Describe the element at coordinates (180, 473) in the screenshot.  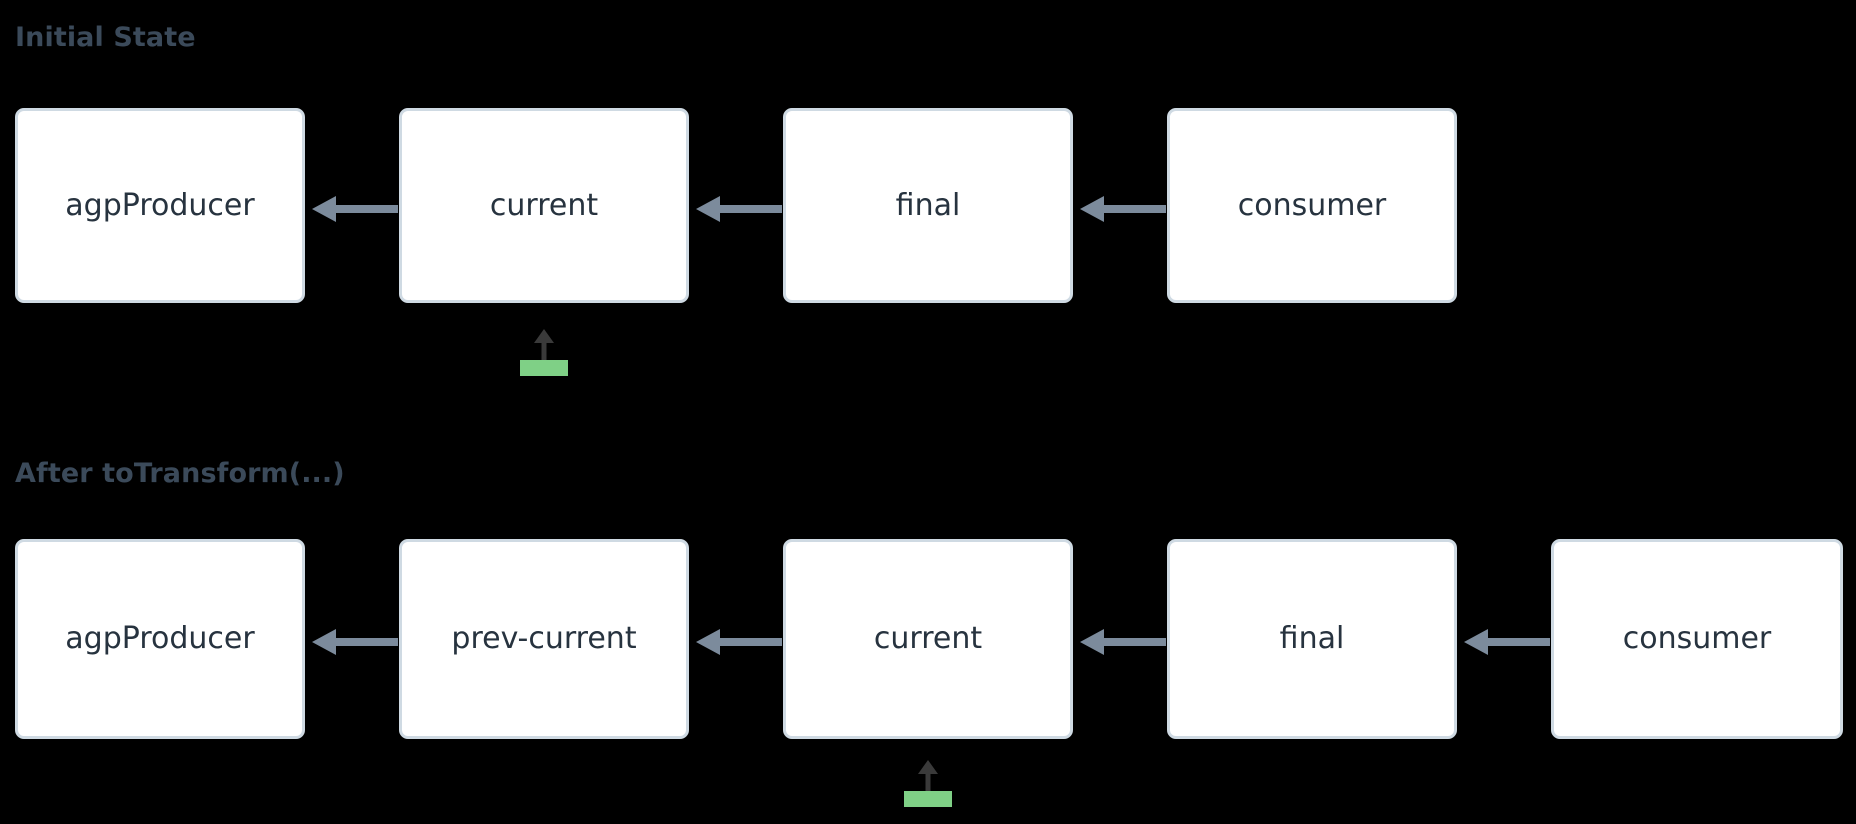
I see `section-title-after-totransform: After toTransform(...)` at that location.